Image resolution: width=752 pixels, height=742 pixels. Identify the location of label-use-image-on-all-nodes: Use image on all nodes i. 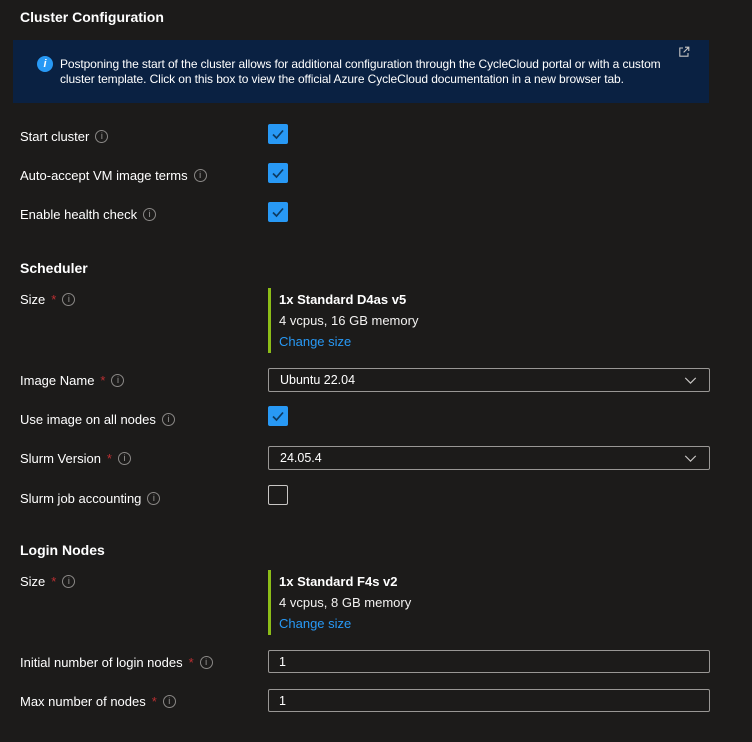
(97, 419).